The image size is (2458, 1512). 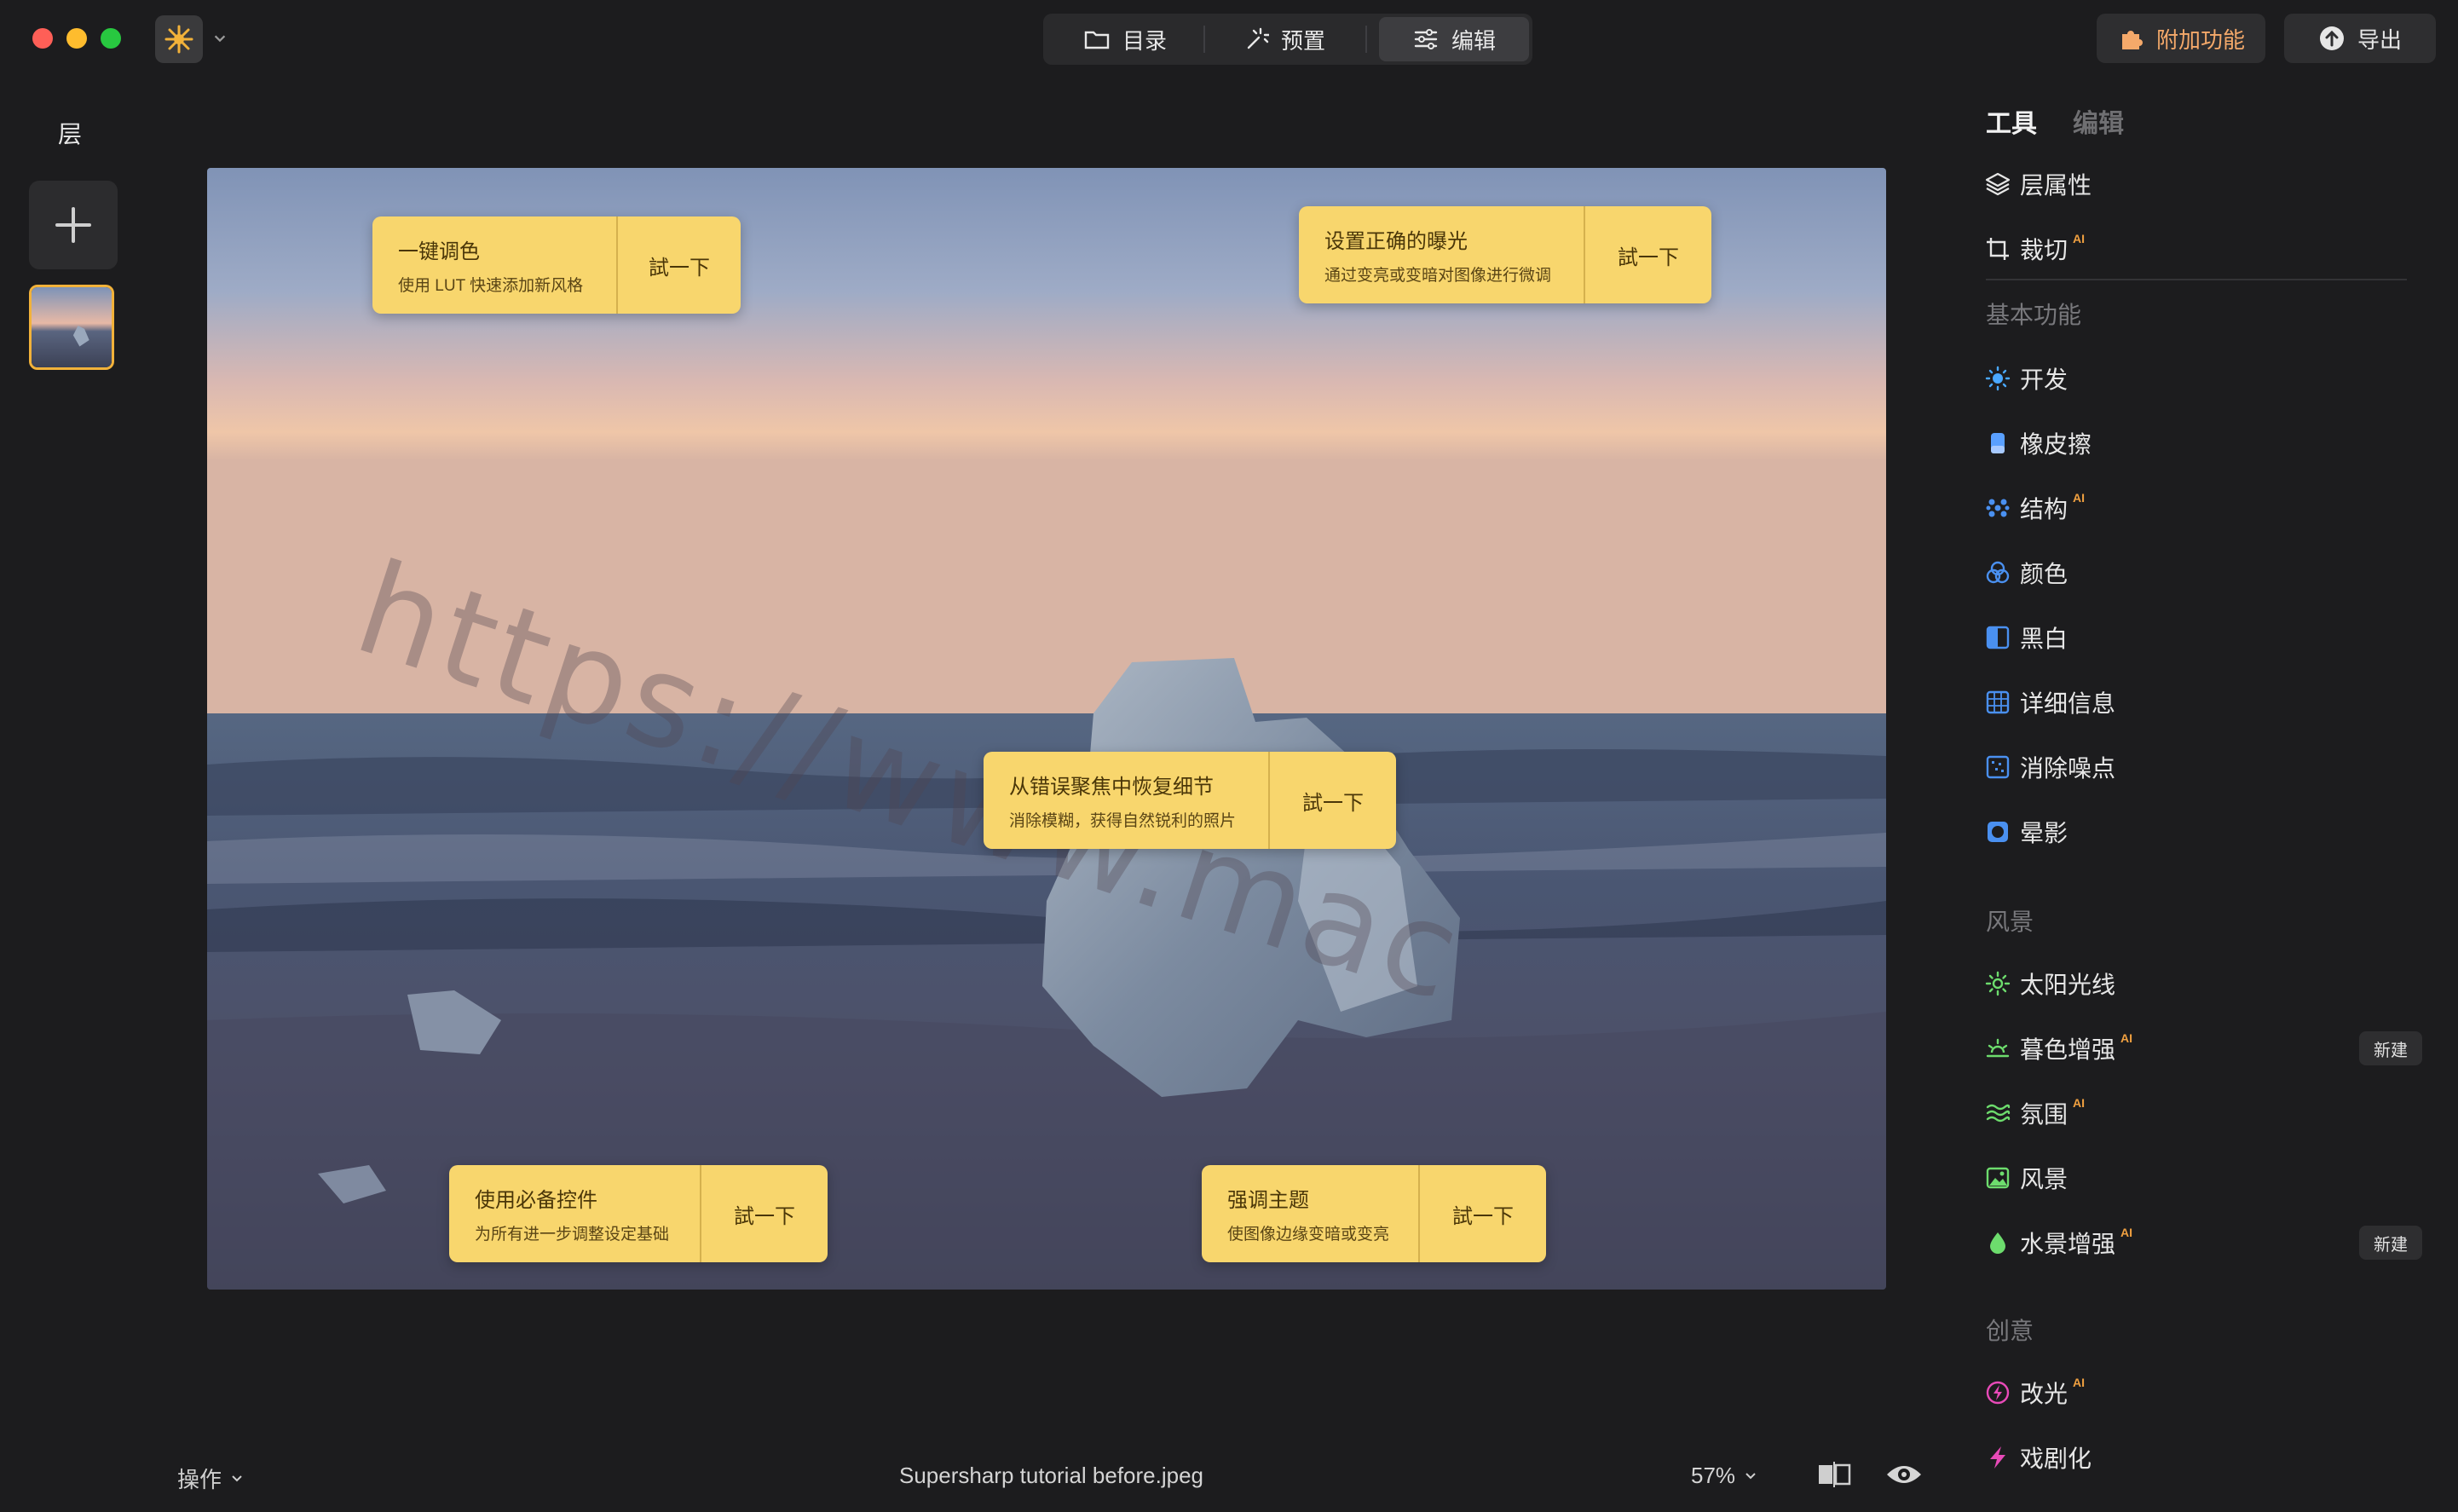 I want to click on tab-edit-label: 编辑, so click(x=1473, y=40).